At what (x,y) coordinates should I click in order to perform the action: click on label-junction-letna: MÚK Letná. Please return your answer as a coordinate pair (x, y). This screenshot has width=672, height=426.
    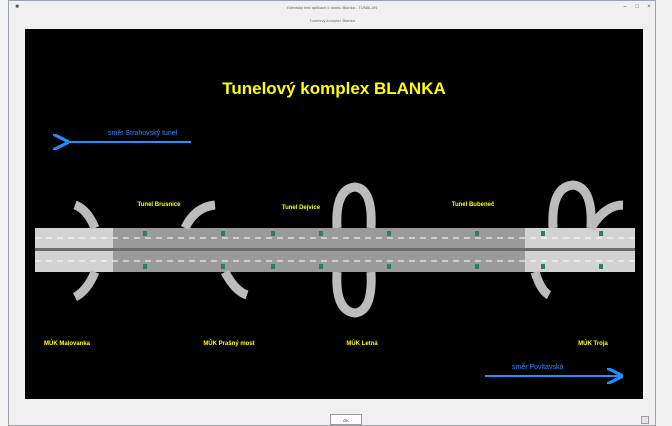
    Looking at the image, I should click on (362, 343).